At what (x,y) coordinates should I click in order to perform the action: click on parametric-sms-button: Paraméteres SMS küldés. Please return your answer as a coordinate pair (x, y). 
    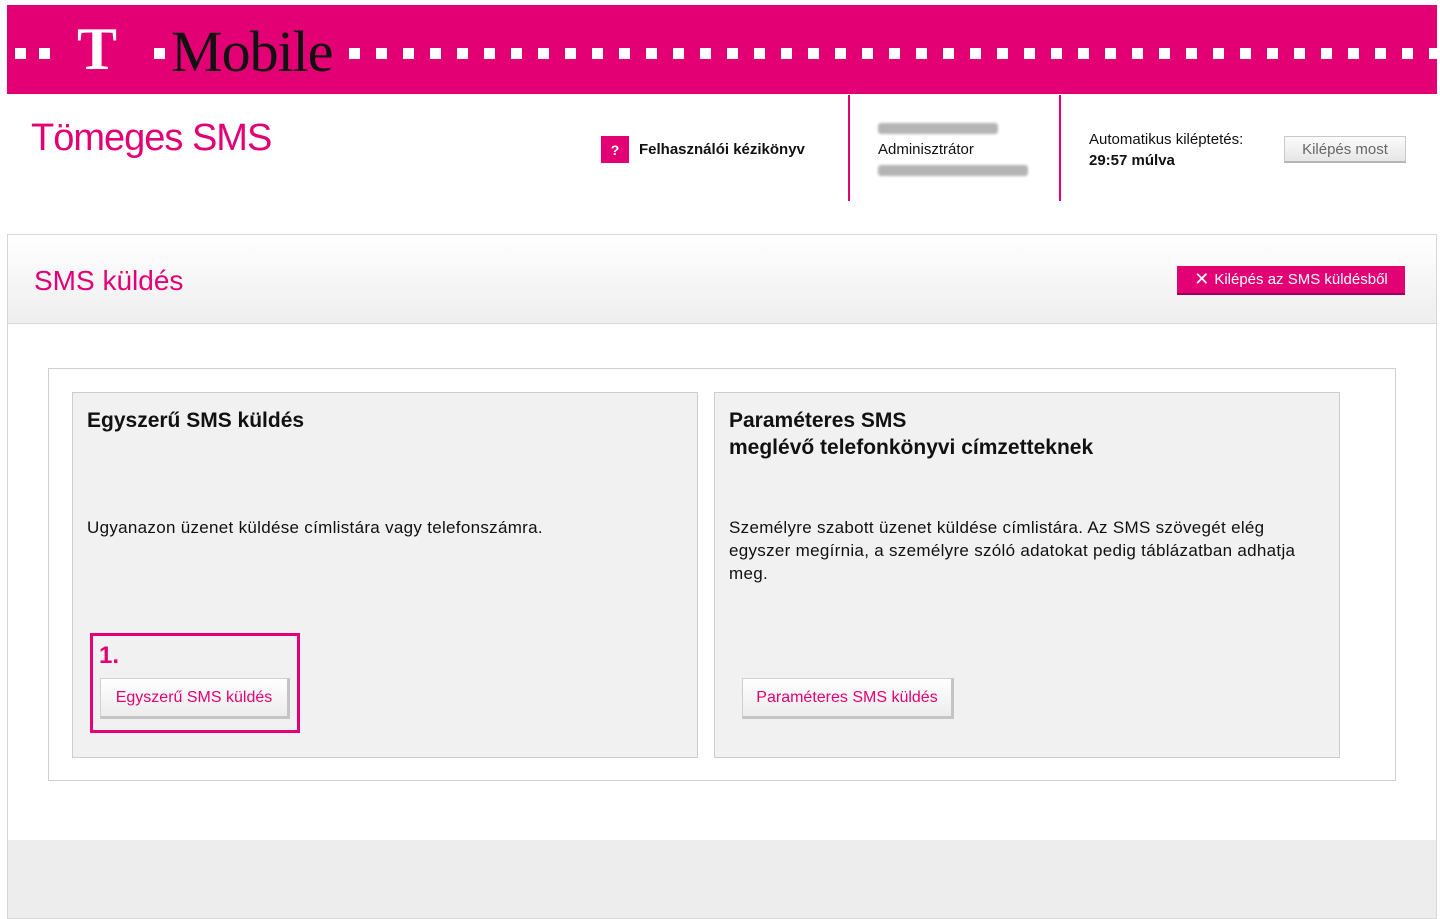
    Looking at the image, I should click on (848, 698).